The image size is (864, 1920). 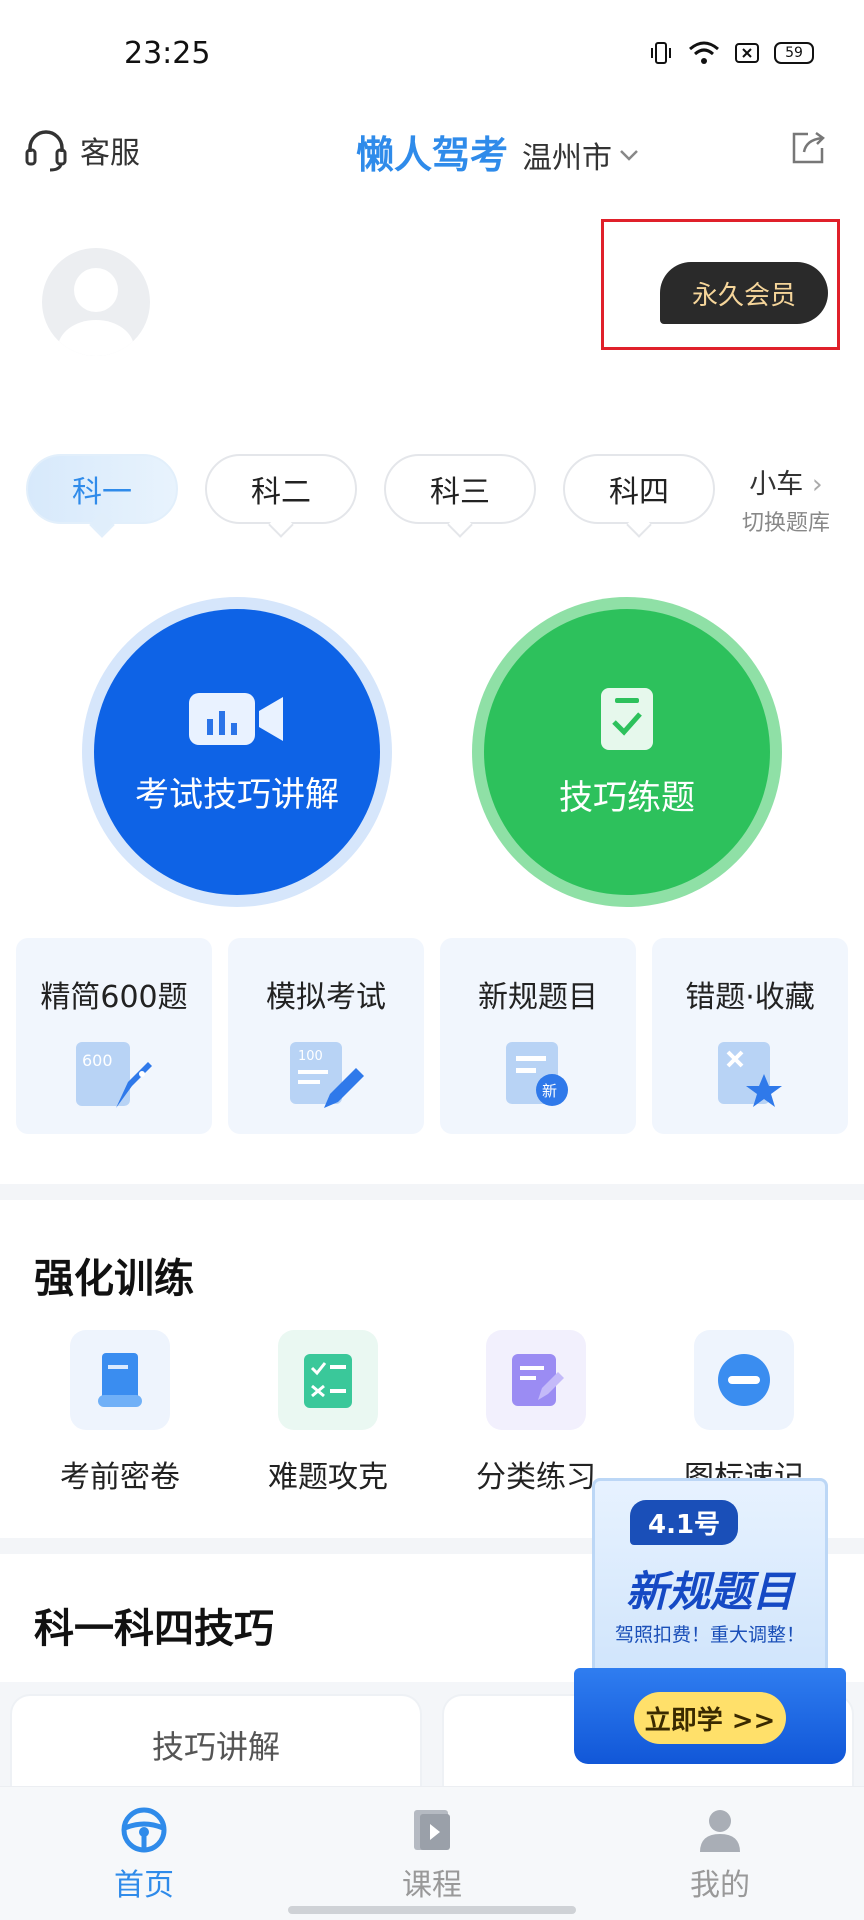 I want to click on scroll-icon, so click(x=120, y=1380).